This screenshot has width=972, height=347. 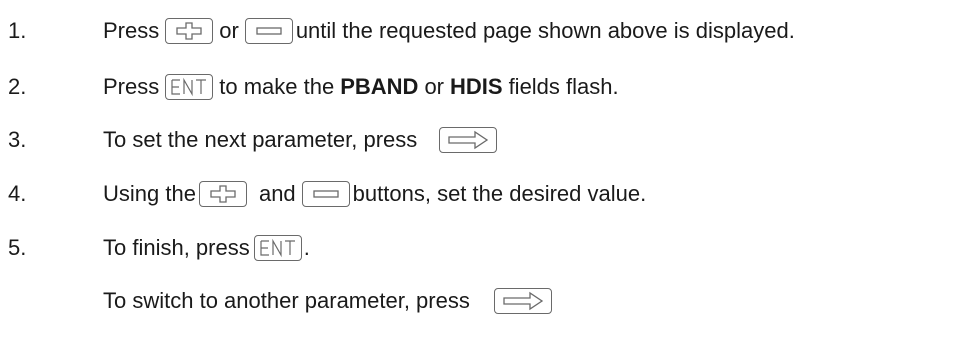 I want to click on step-text: buttons, set the desired value., so click(x=499, y=193).